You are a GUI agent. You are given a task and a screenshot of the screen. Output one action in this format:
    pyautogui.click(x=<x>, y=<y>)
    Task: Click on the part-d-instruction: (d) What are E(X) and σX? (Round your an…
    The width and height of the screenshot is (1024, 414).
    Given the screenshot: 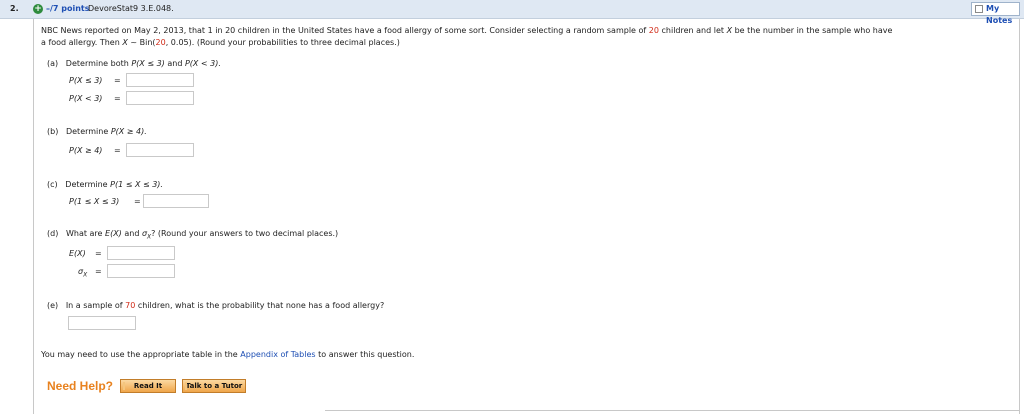 What is the action you would take?
    pyautogui.click(x=193, y=235)
    